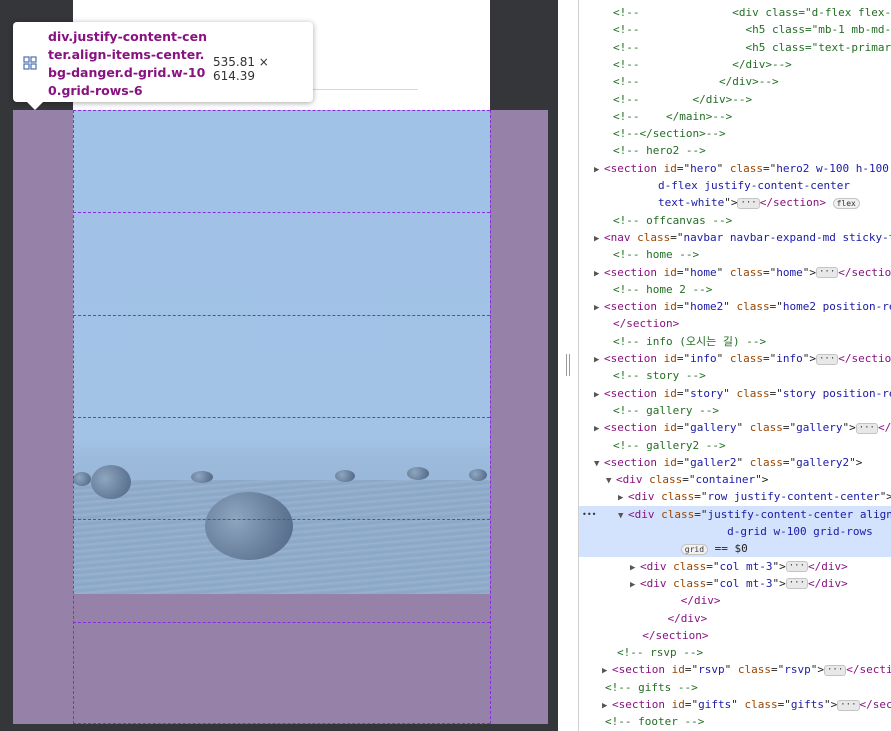  What do you see at coordinates (735, 549) in the screenshot?
I see `dom-tree-row: grid == $0` at bounding box center [735, 549].